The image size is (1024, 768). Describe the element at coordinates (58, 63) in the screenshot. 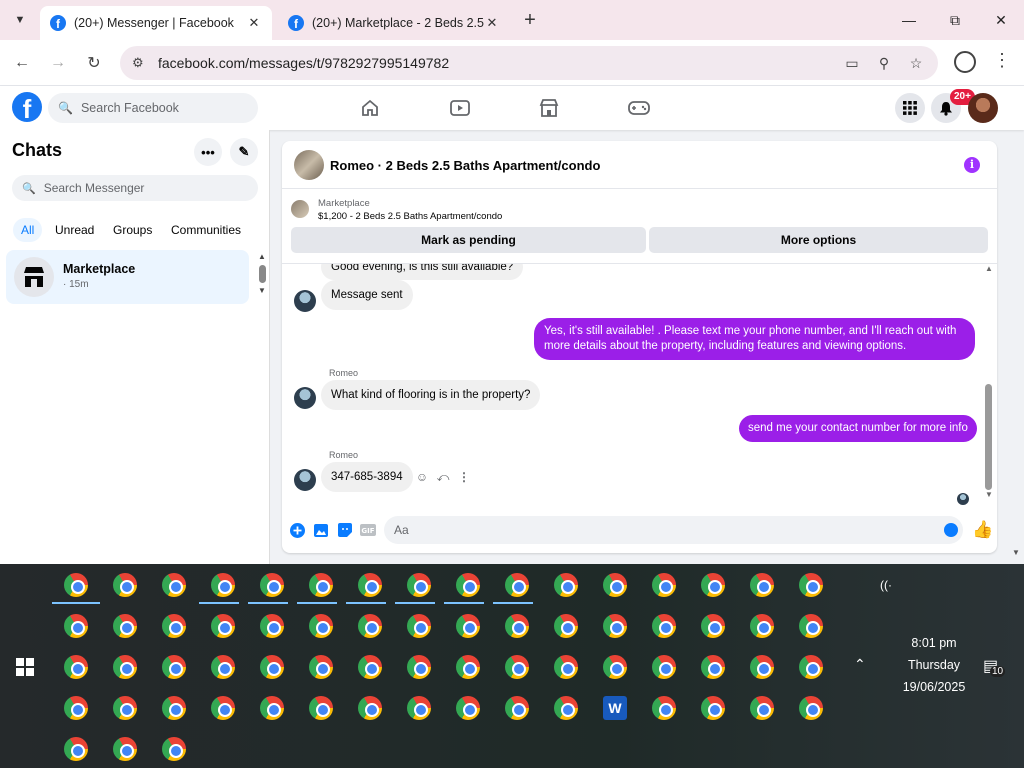

I see `forward-arrow-icon: →` at that location.